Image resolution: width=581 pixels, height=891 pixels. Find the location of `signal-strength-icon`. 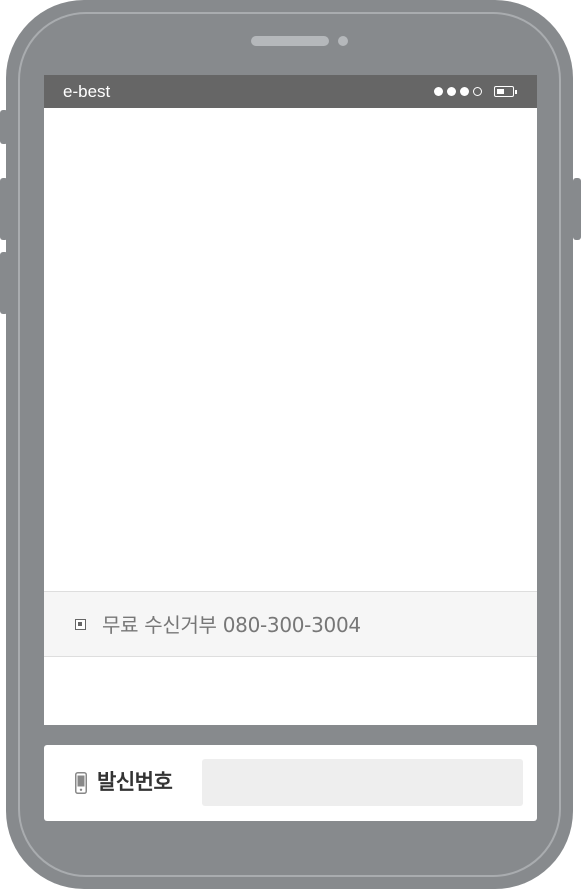

signal-strength-icon is located at coordinates (458, 91).